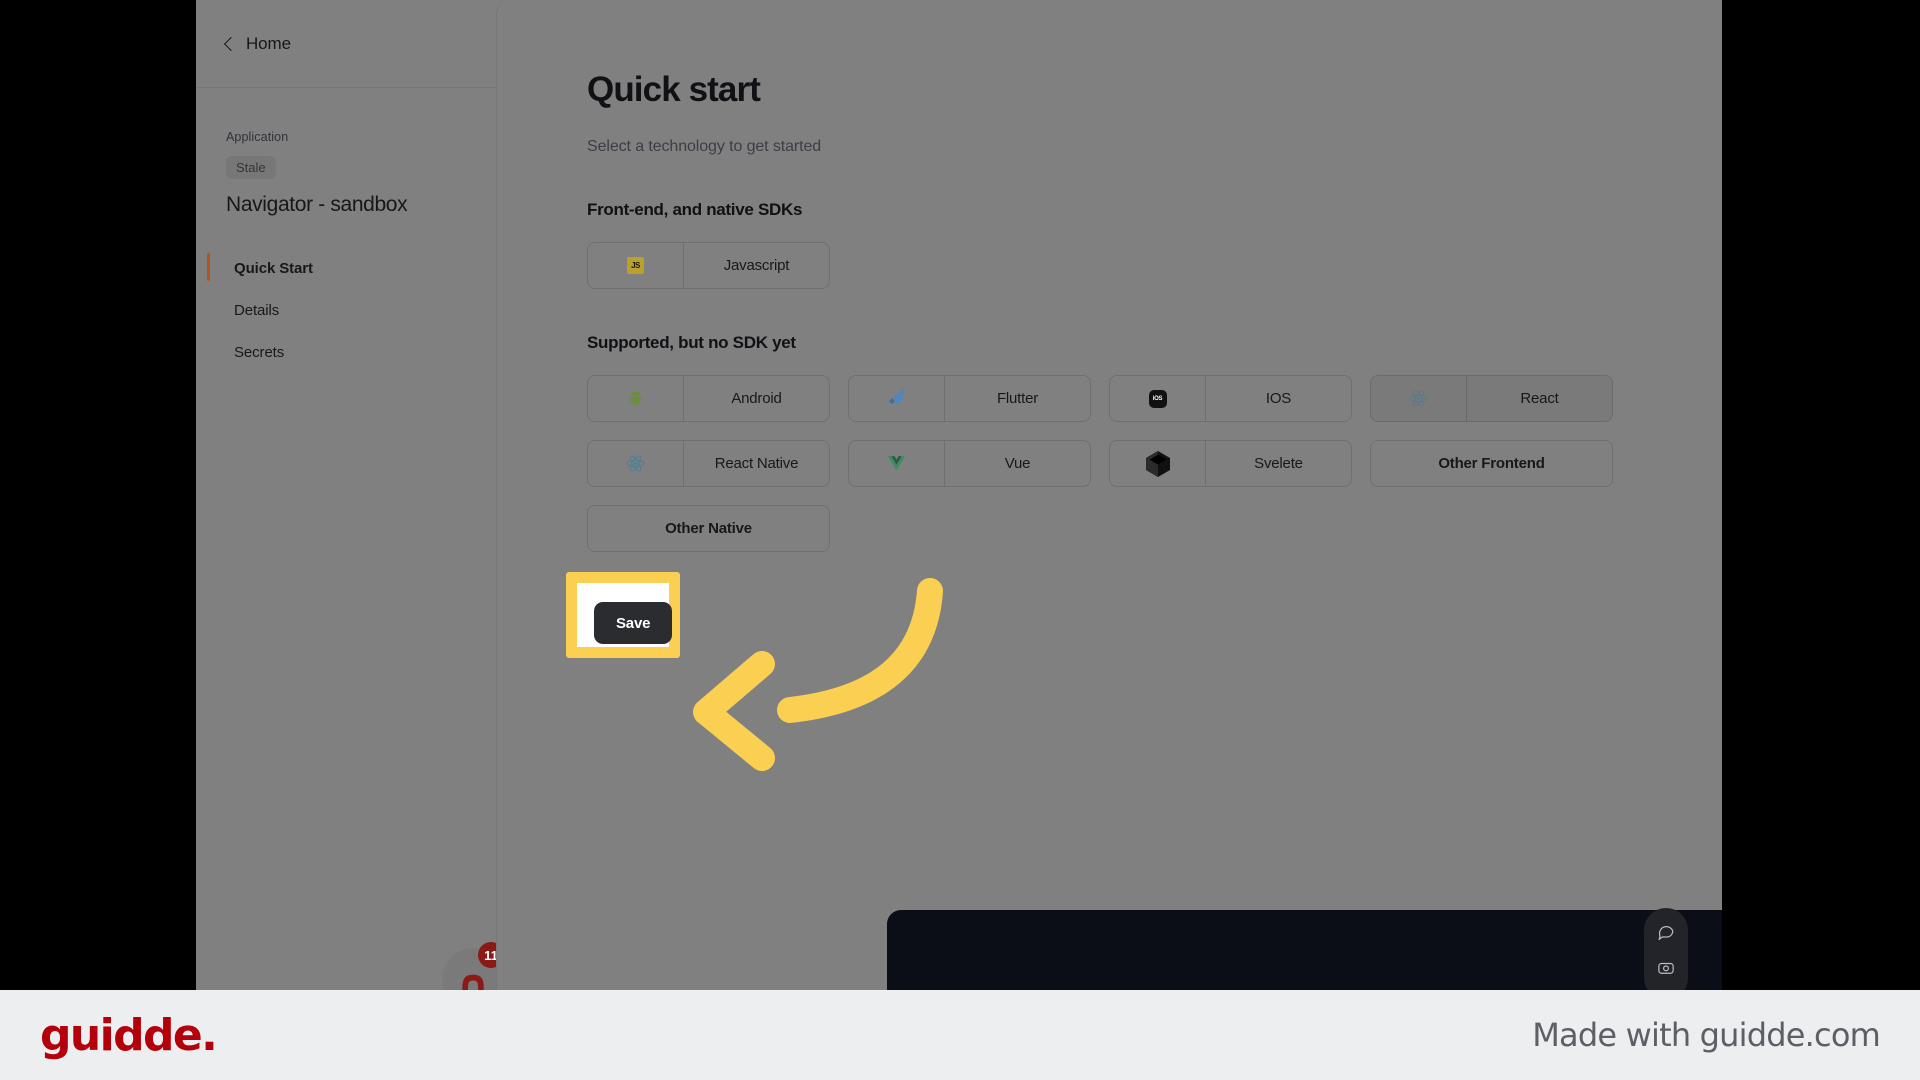 The height and width of the screenshot is (1080, 1920). I want to click on guidde-logo: guidde., so click(129, 1035).